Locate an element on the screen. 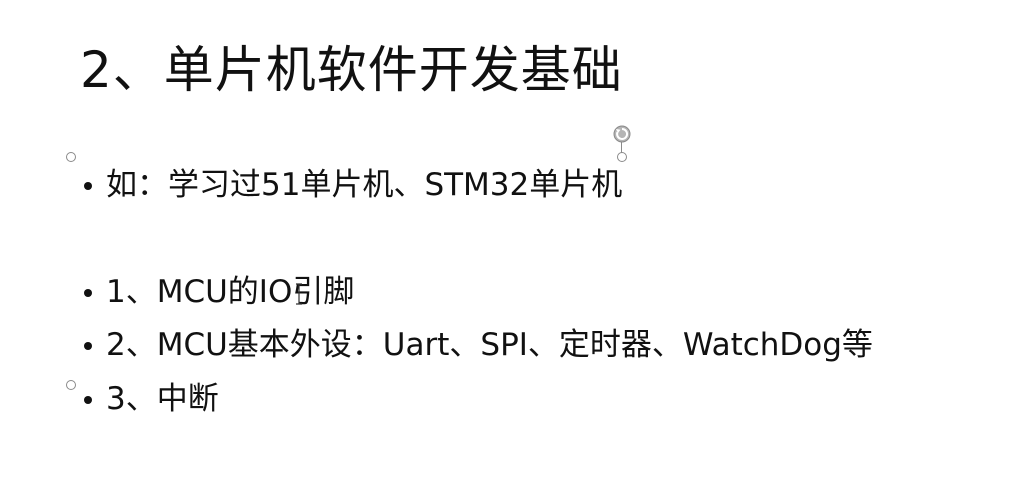  bullet-item: 1、MCU的IO引脚 is located at coordinates (219, 292).